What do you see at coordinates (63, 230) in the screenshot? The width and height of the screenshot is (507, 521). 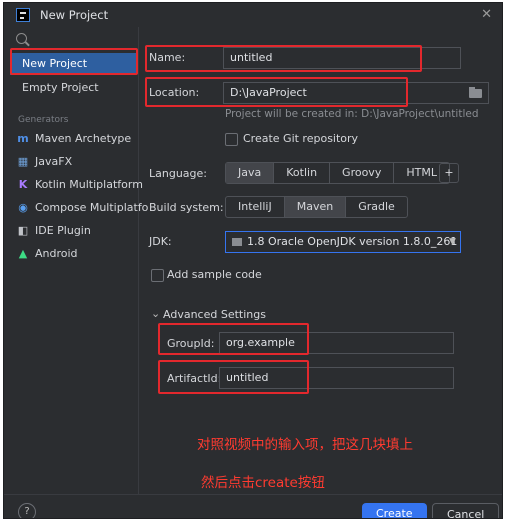 I see `generator-label: IDE Plugin` at bounding box center [63, 230].